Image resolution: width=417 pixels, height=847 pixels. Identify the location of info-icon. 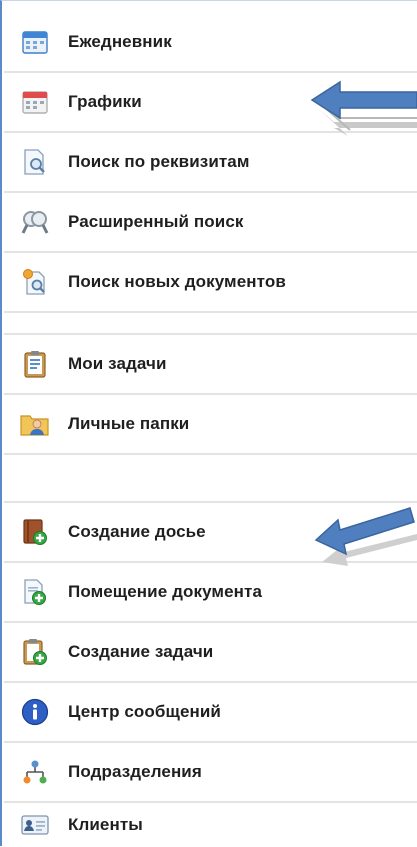
(35, 712).